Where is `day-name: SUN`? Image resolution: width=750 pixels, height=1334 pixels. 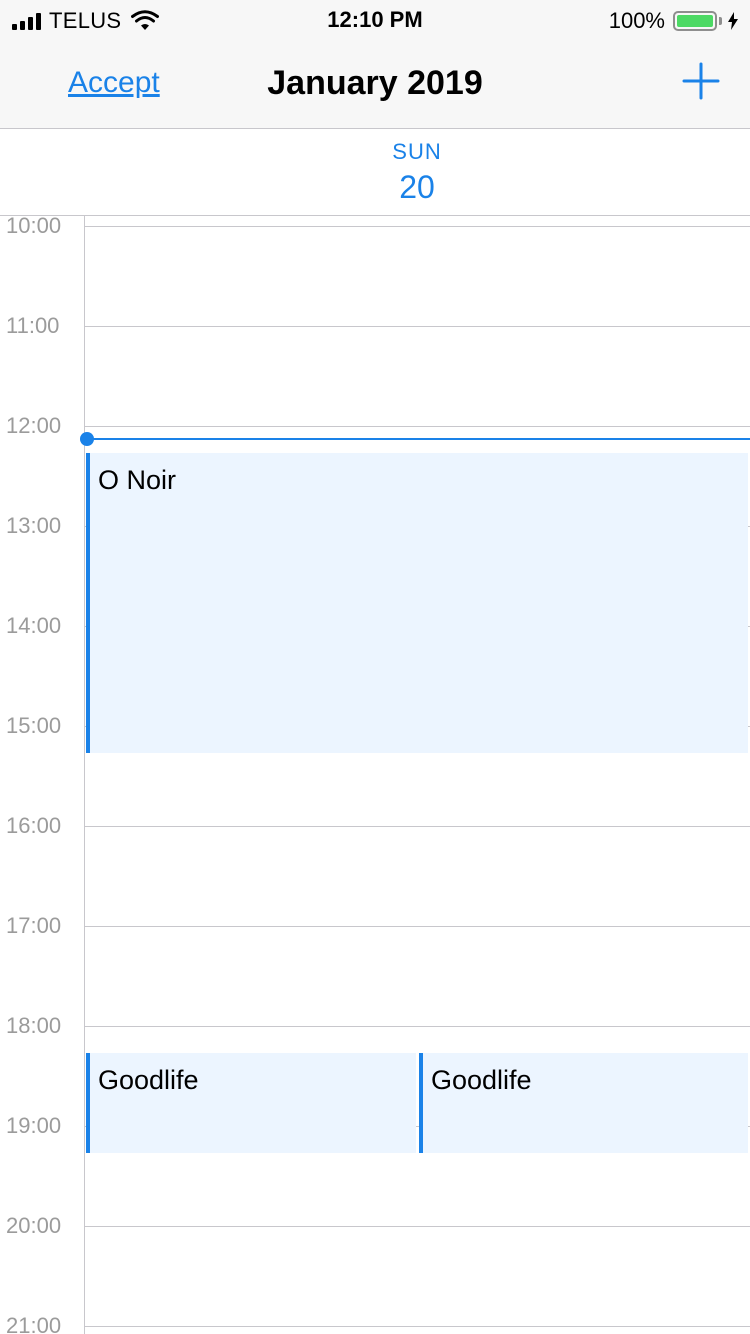 day-name: SUN is located at coordinates (417, 151).